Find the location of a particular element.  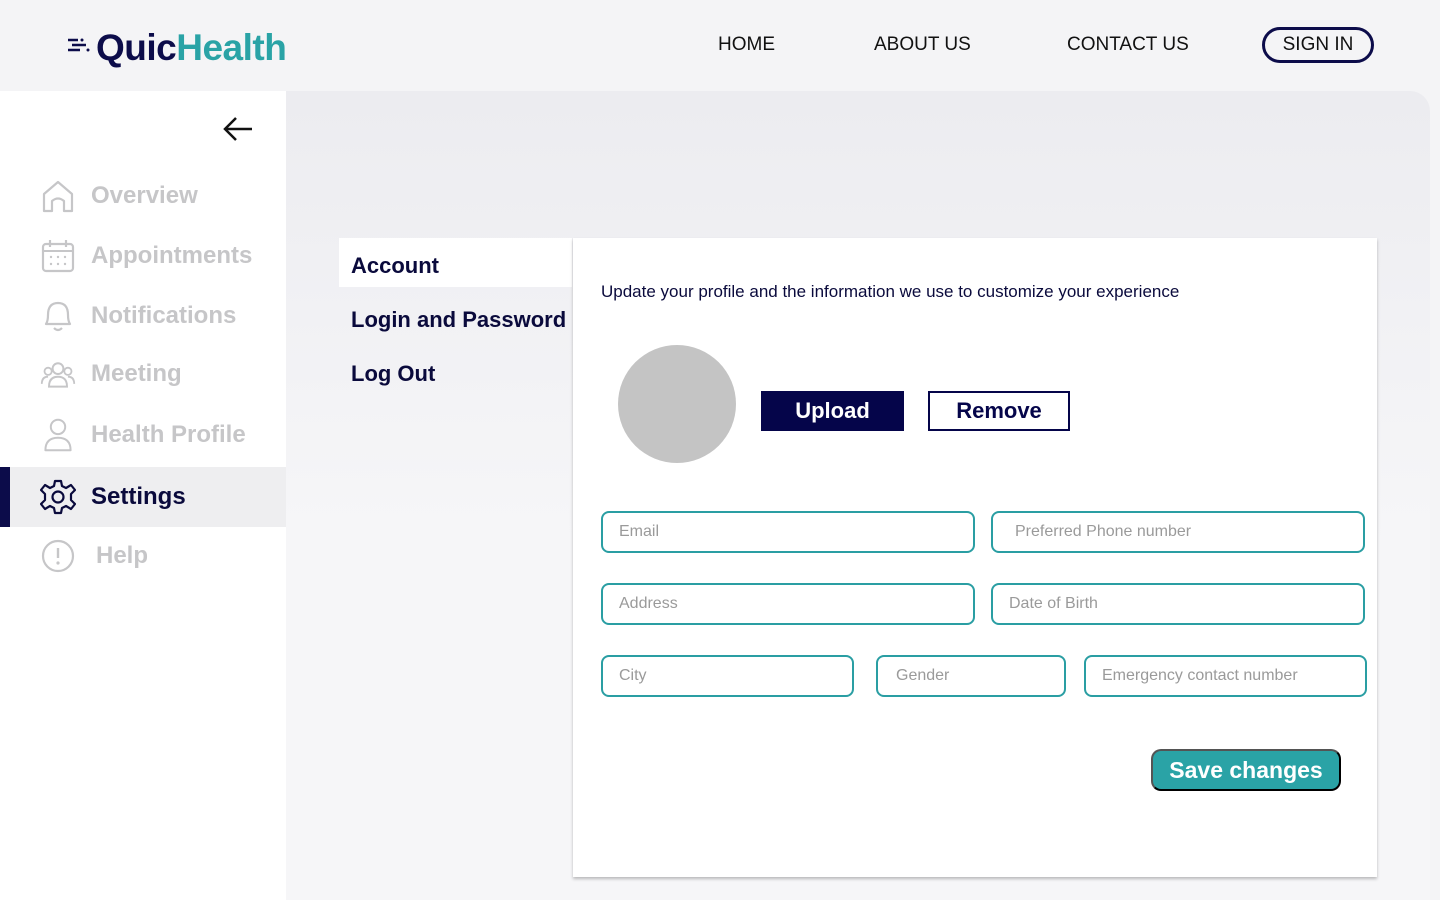

home-icon is located at coordinates (58, 196).